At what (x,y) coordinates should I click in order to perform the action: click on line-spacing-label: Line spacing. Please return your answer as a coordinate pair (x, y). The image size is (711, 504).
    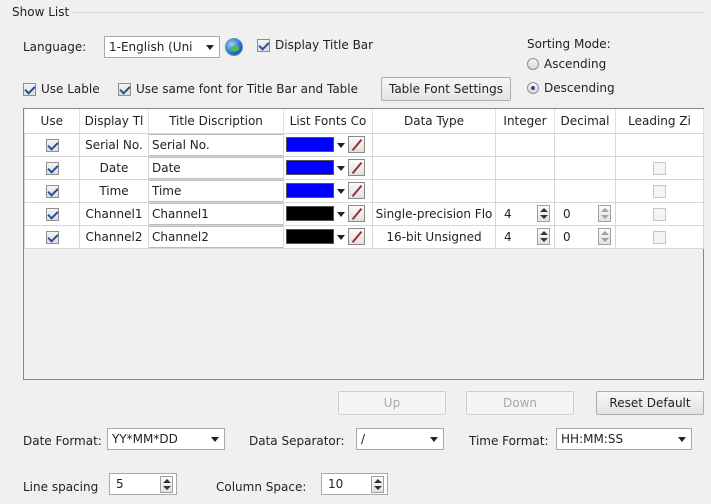
    Looking at the image, I should click on (61, 487).